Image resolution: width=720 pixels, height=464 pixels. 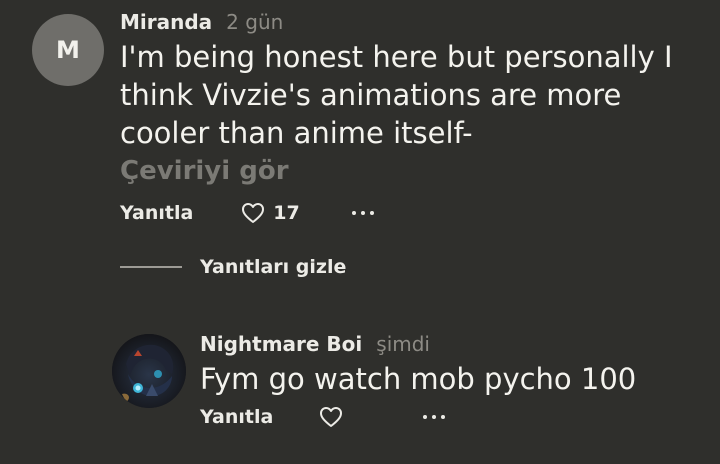 I want to click on like-button: 17, so click(x=270, y=213).